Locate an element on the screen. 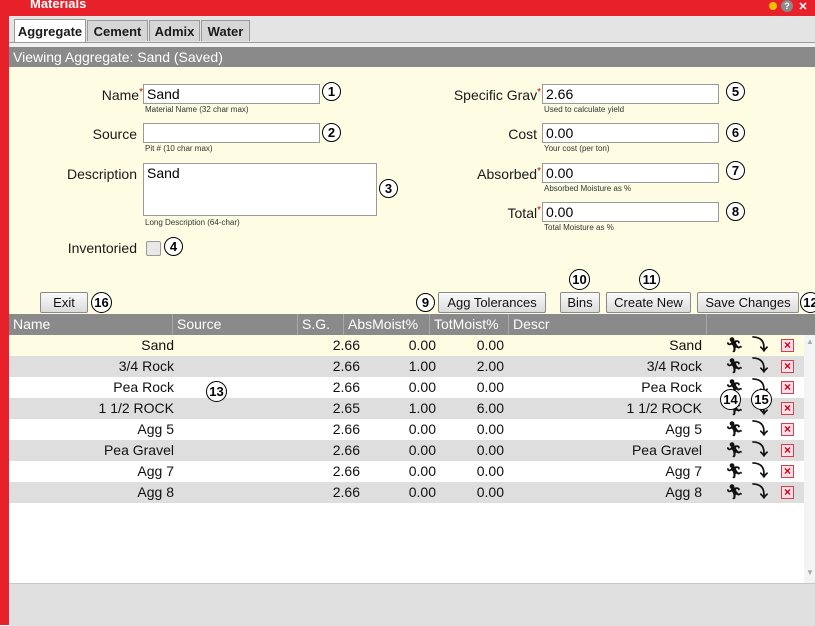 This screenshot has height=626, width=815. close-icon: ✕ is located at coordinates (803, 6).